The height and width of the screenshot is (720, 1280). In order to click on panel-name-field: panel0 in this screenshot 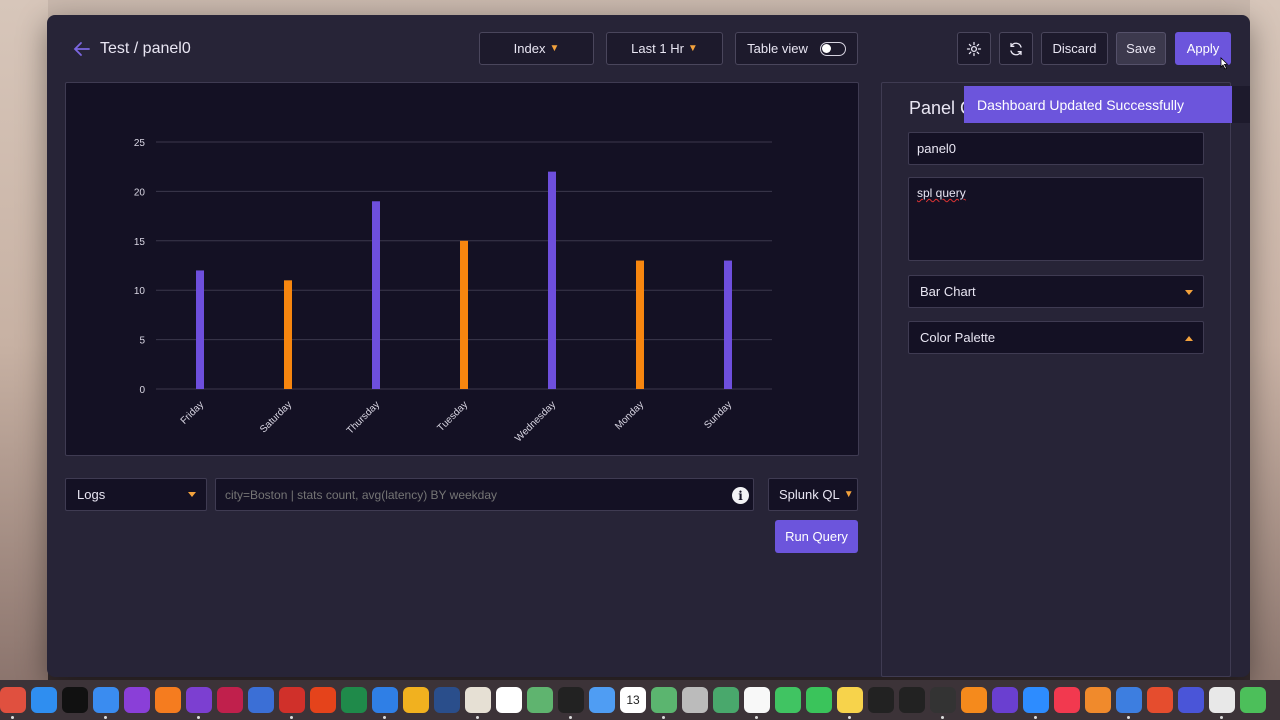, I will do `click(1056, 148)`.